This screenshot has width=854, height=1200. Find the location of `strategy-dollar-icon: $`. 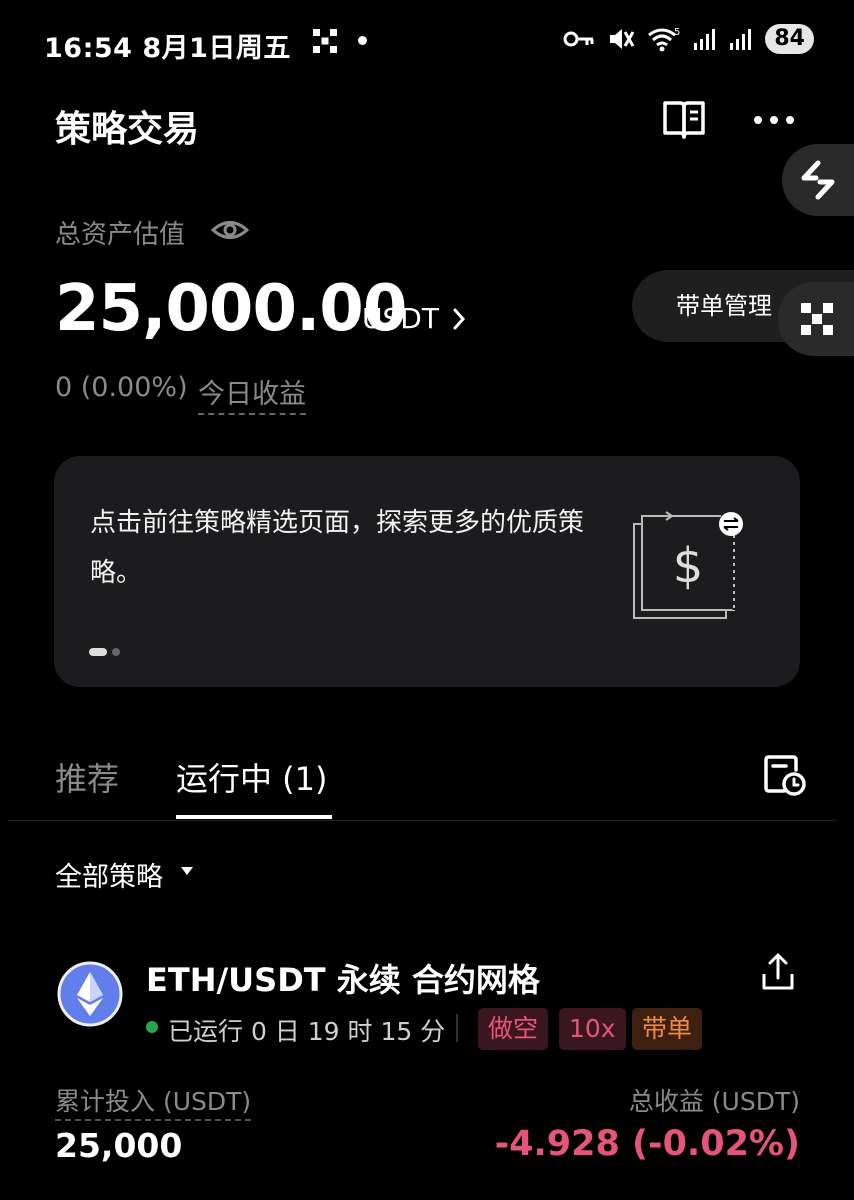

strategy-dollar-icon: $ is located at coordinates (688, 565).